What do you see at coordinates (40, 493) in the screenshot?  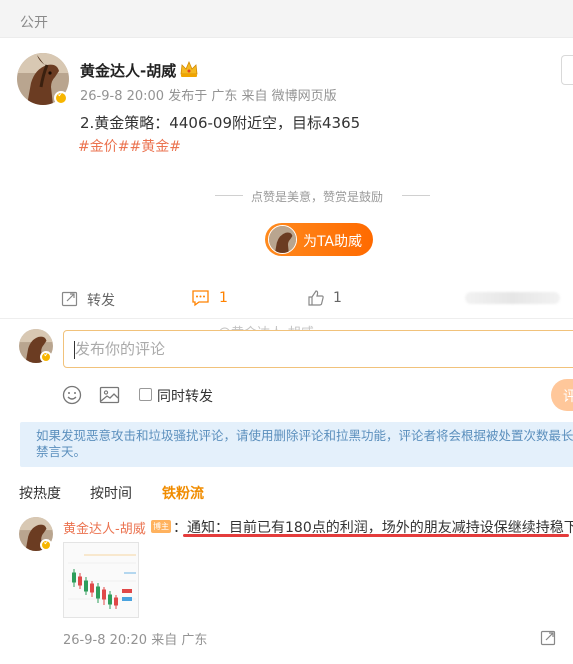 I see `sort-tab-hot: 按热度` at bounding box center [40, 493].